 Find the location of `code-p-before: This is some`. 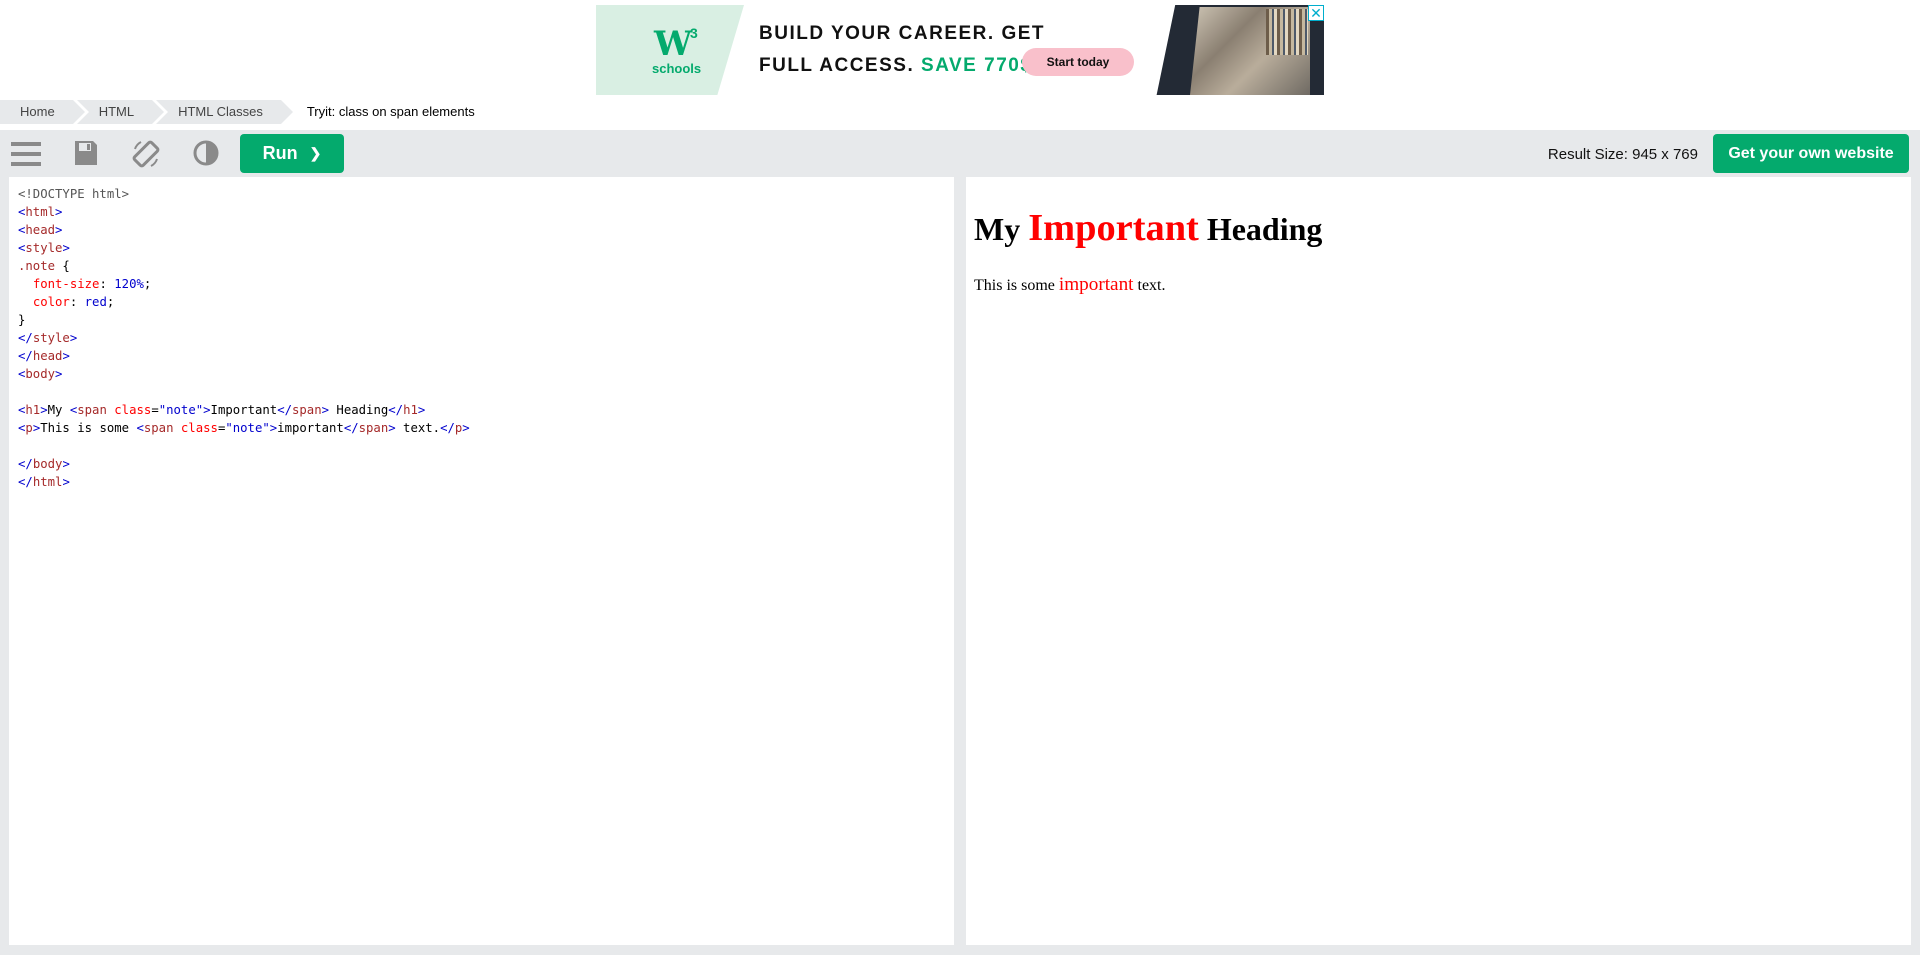

code-p-before: This is some is located at coordinates (88, 428).